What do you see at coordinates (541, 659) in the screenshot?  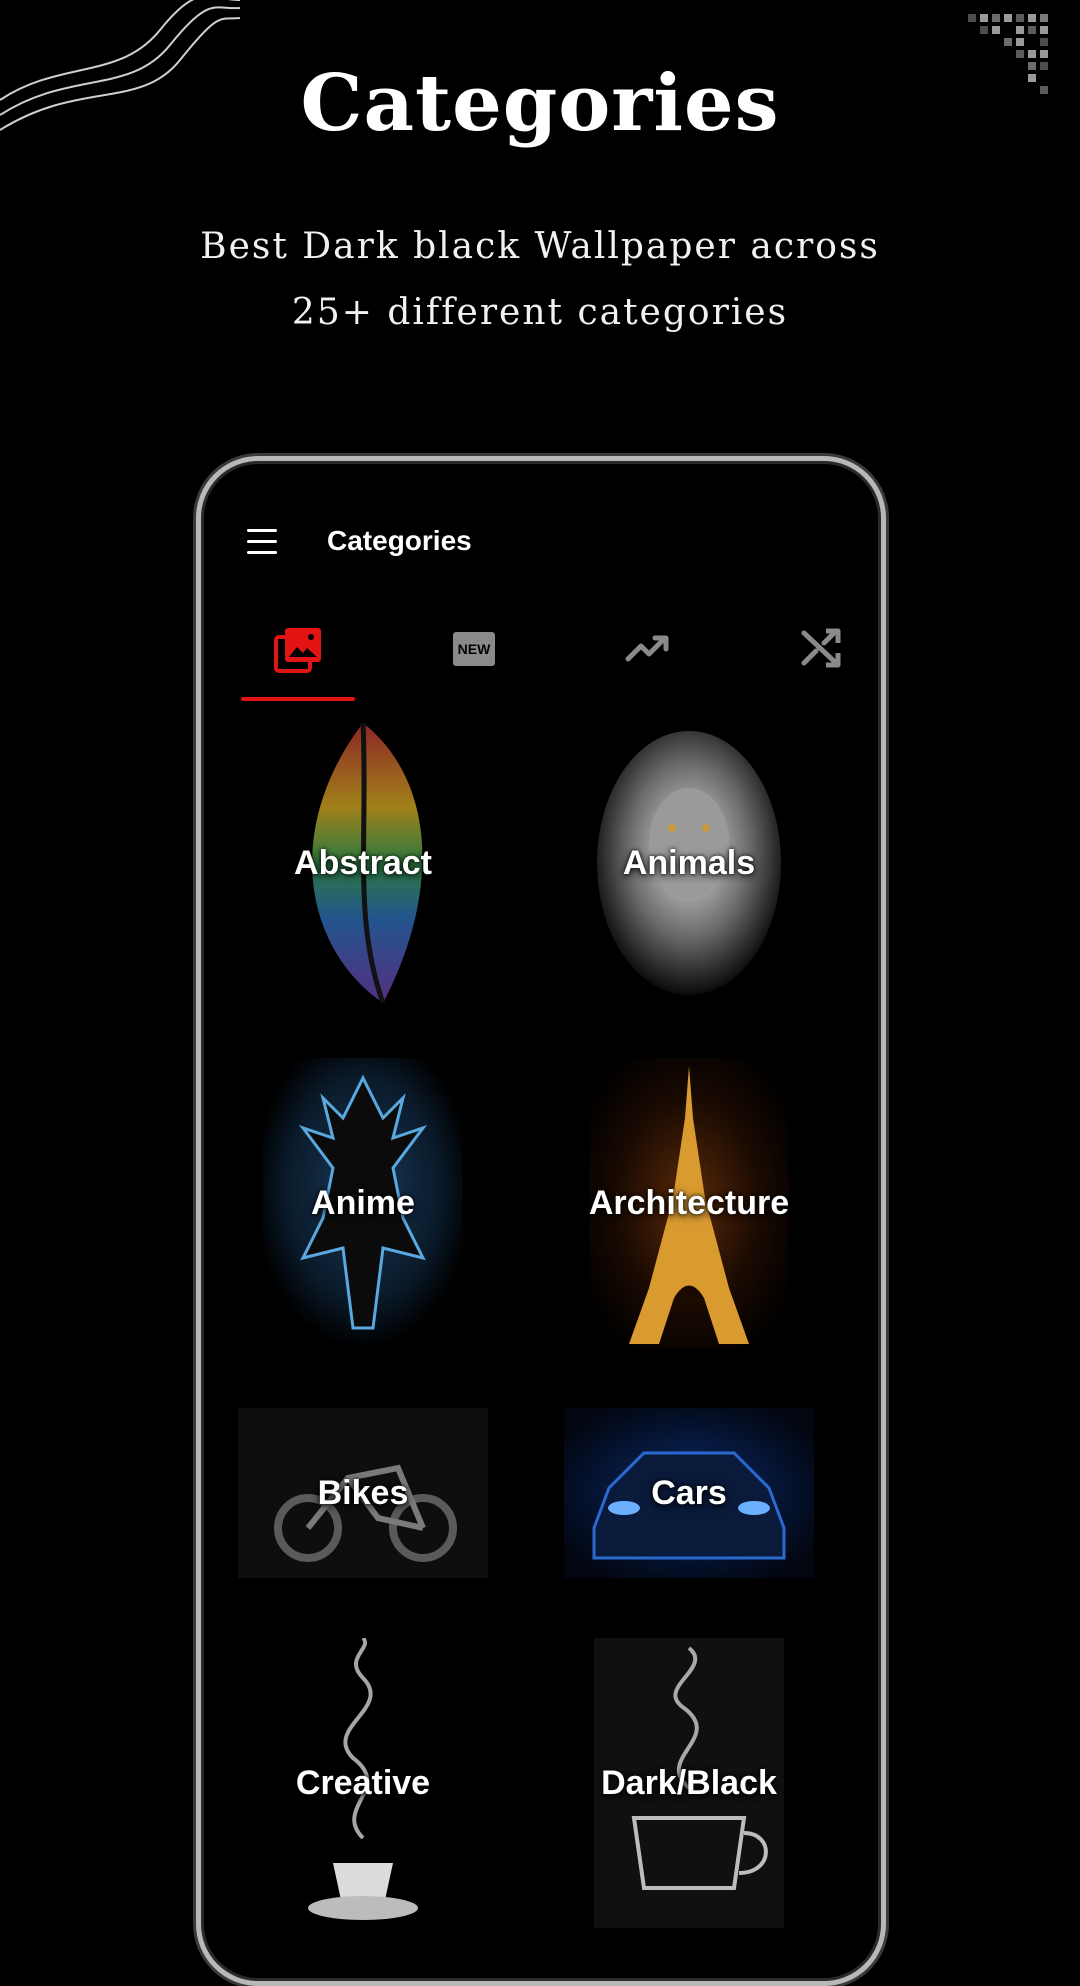 I see `tab-bar: NEW` at bounding box center [541, 659].